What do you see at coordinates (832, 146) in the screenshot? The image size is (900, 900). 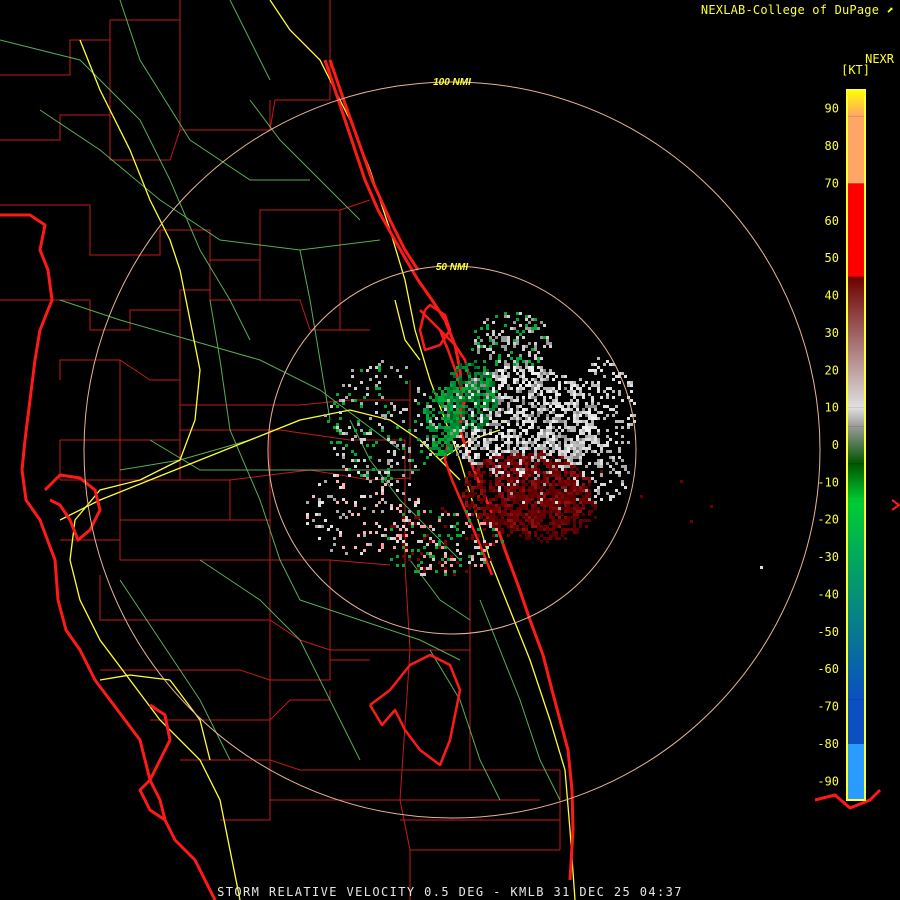 I see `scale-tick-label: 80` at bounding box center [832, 146].